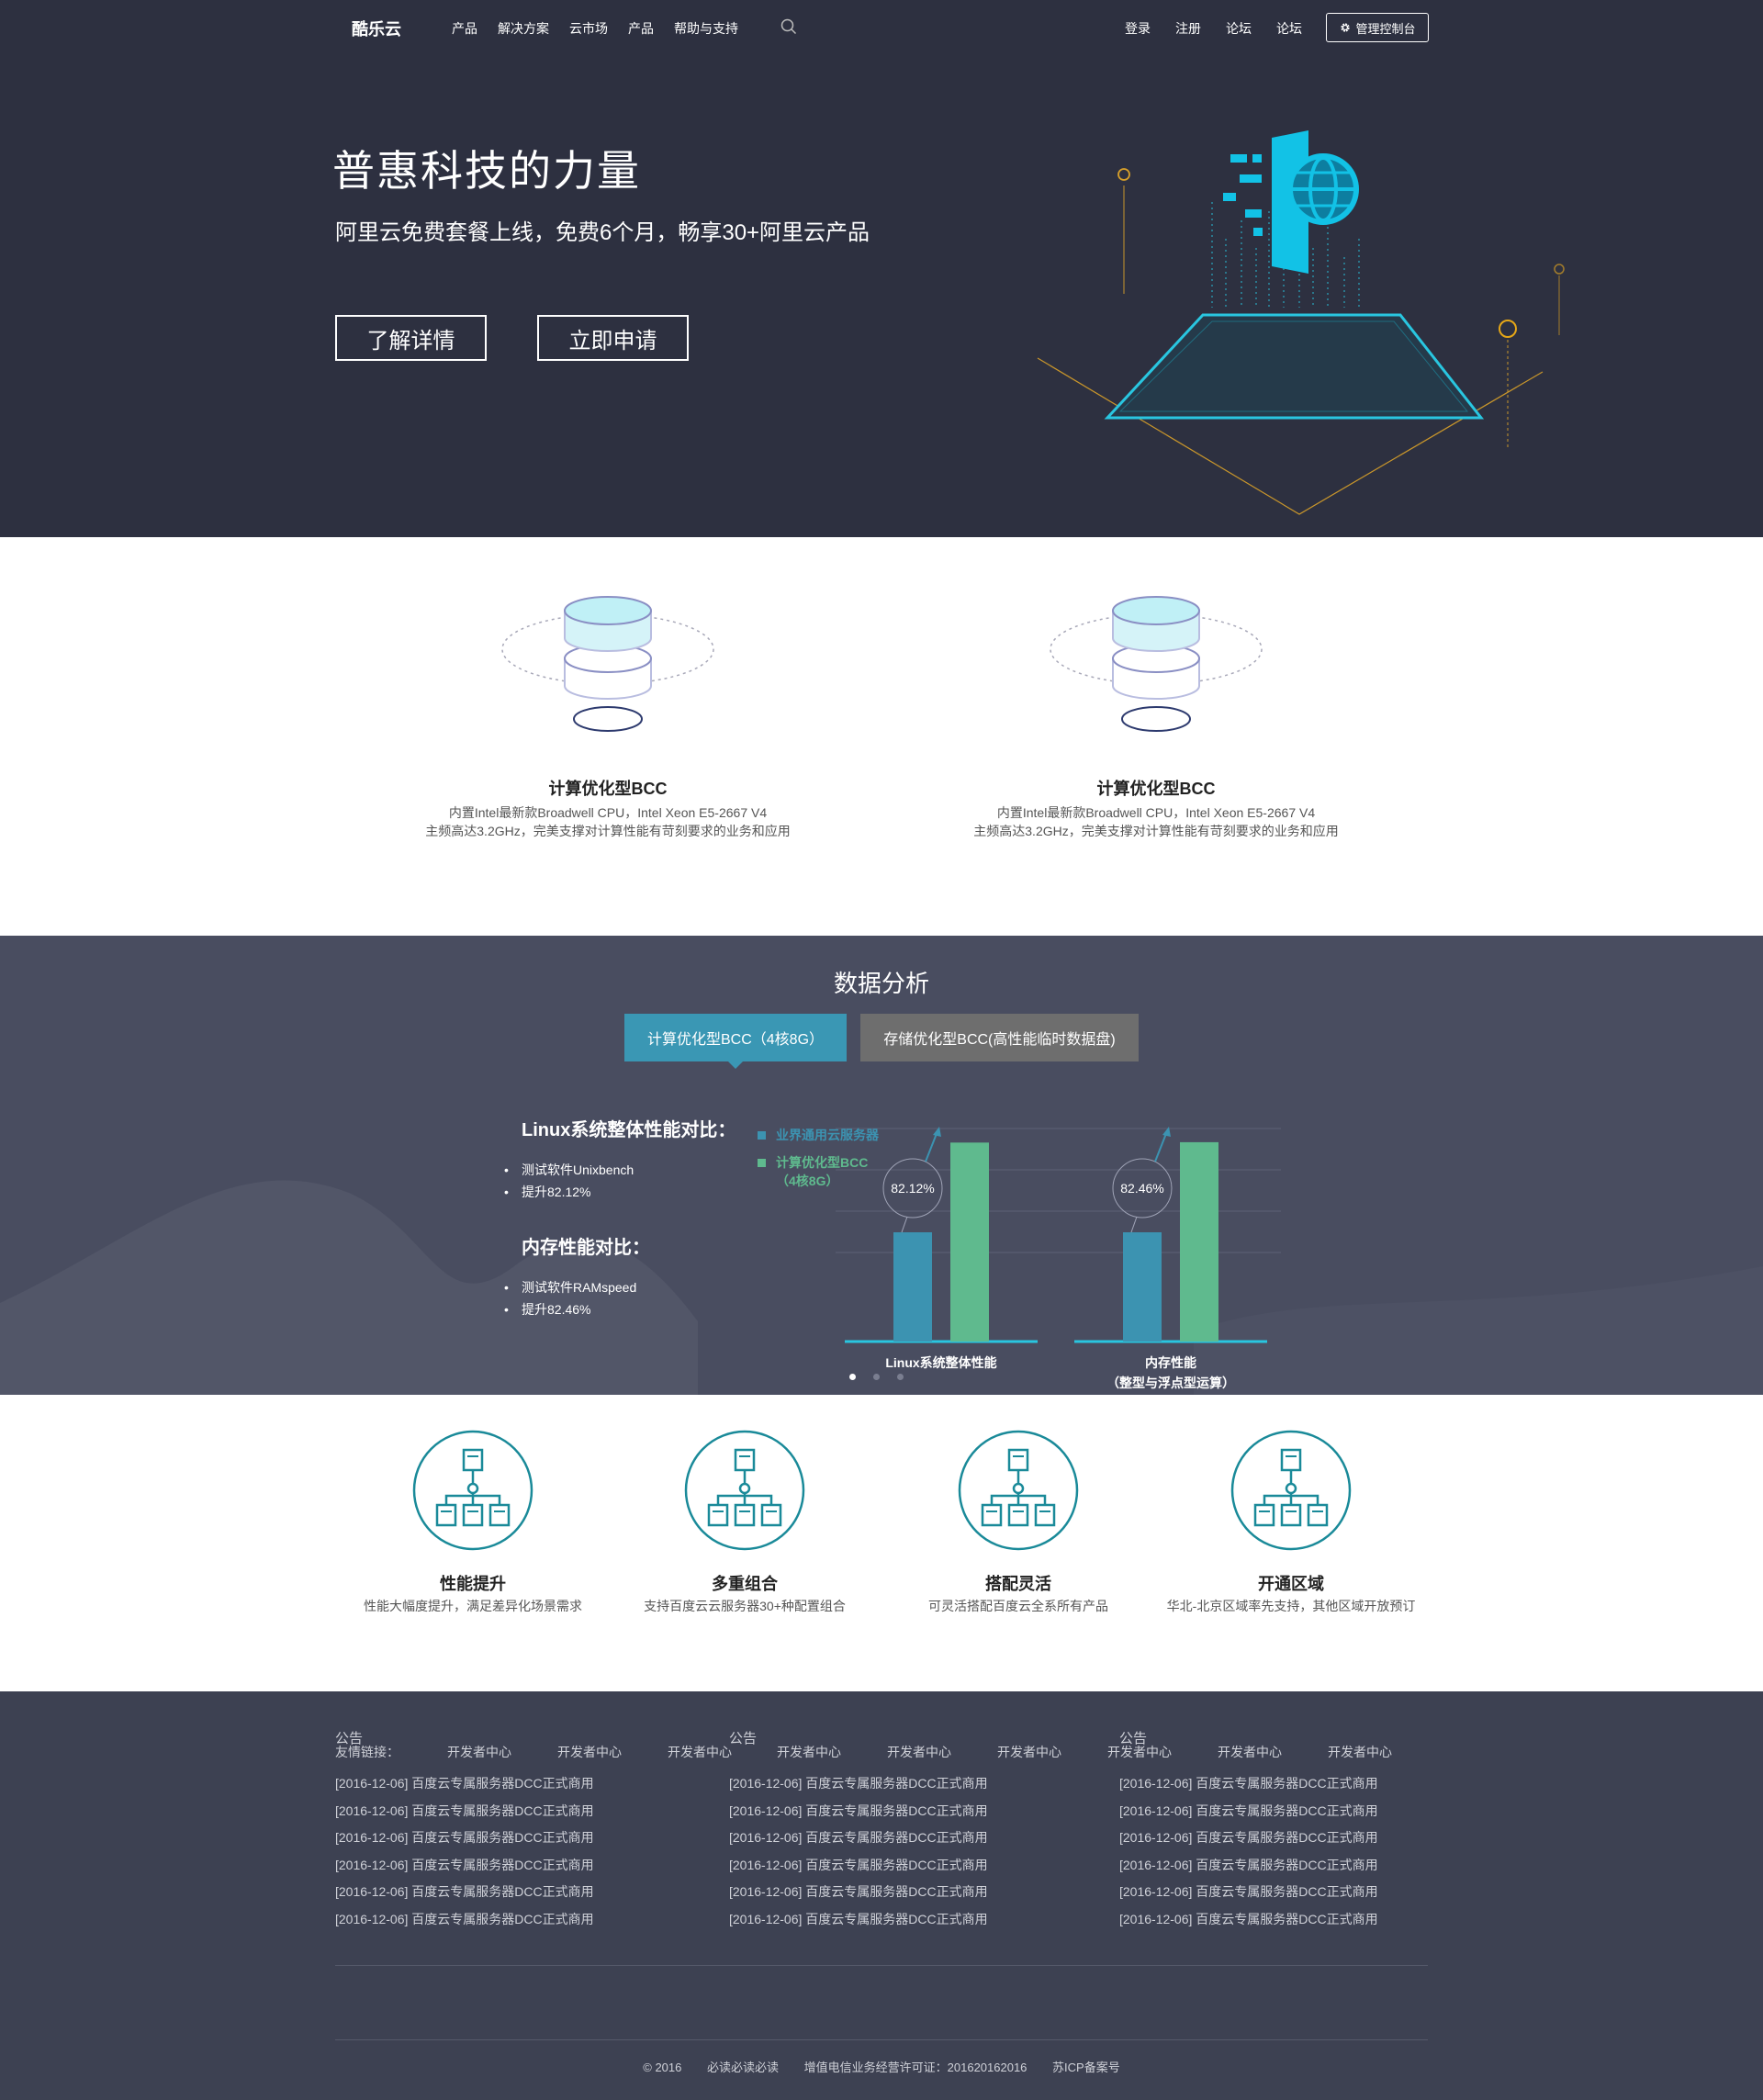  I want to click on memory-compare-heading: 内存性能对比：, so click(586, 1248).